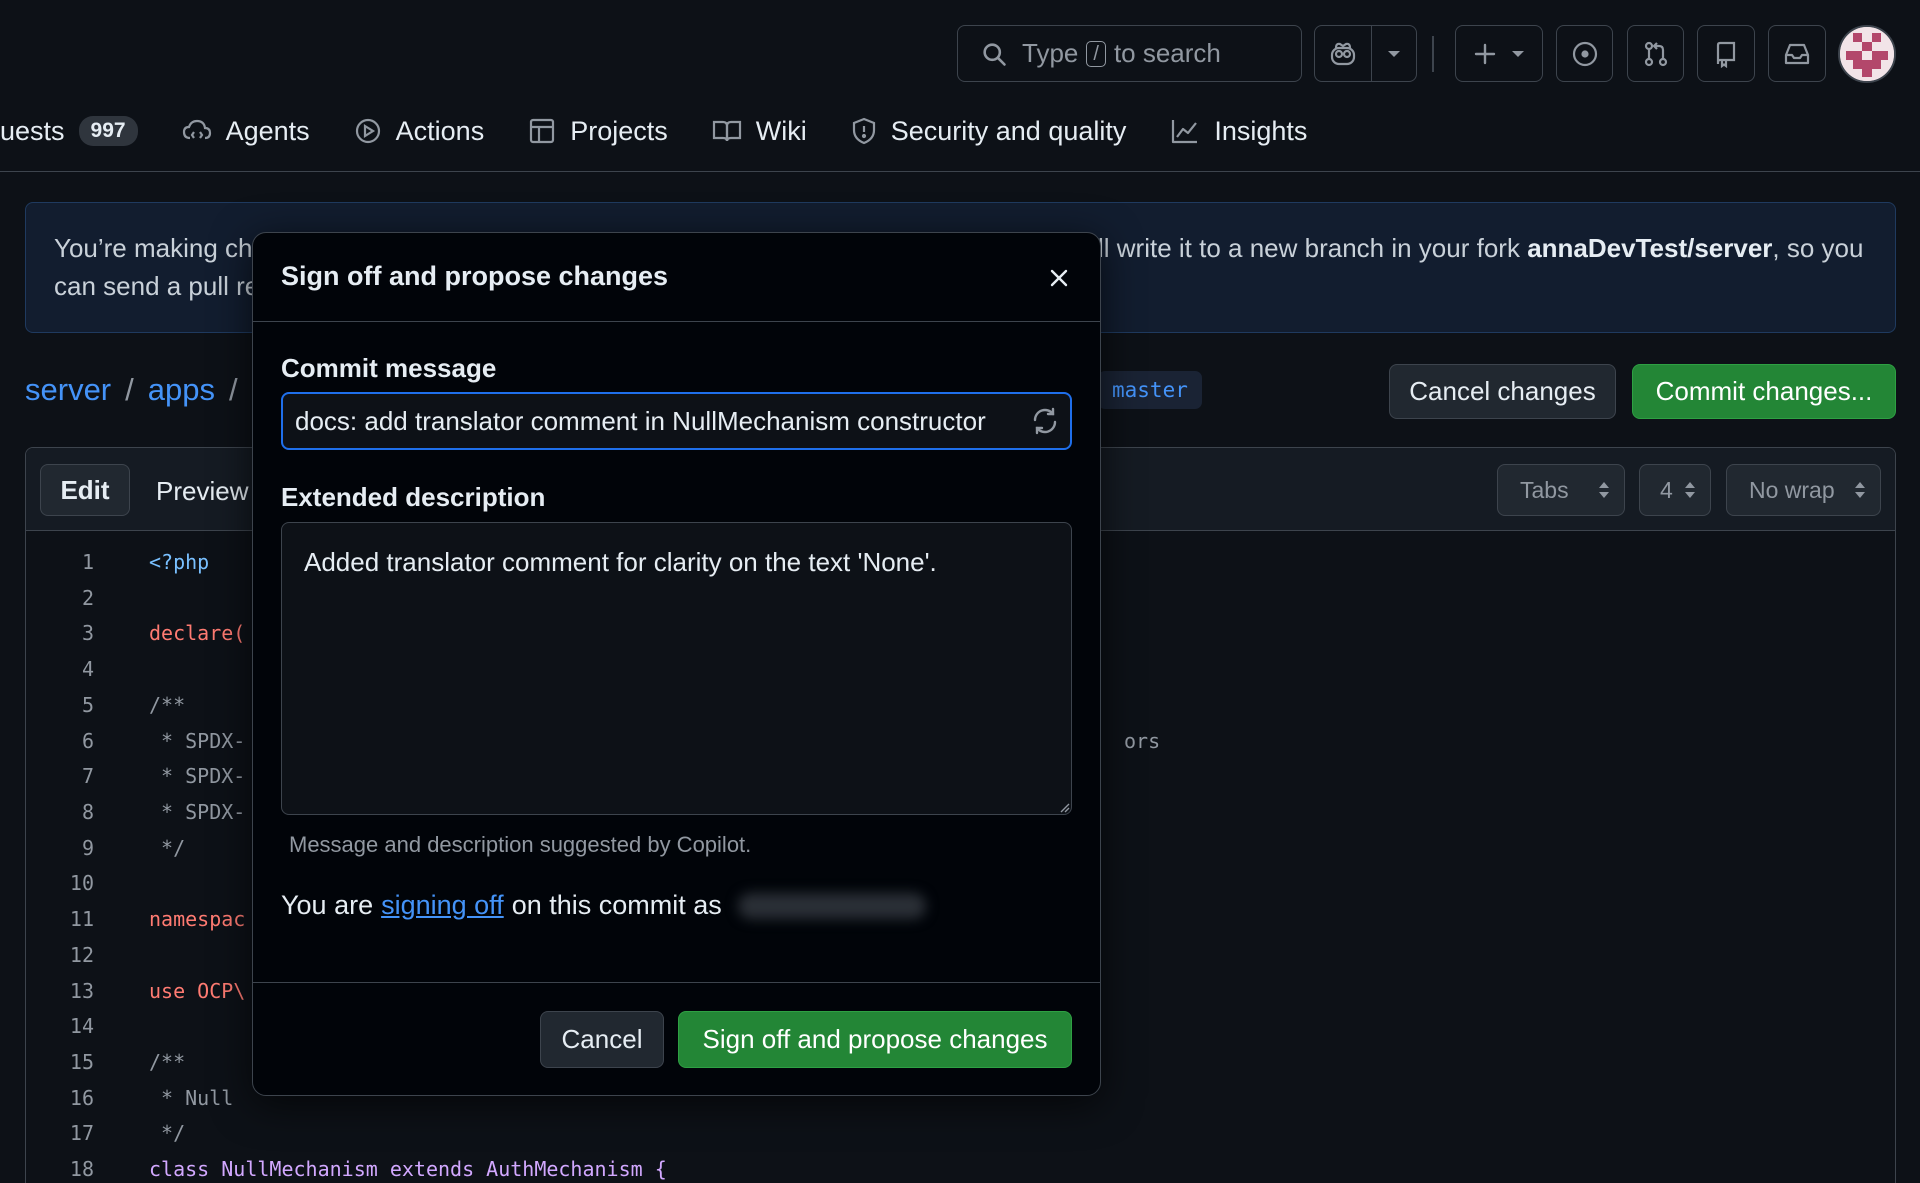 This screenshot has width=1920, height=1183. I want to click on pull-requests-counter: 997, so click(108, 131).